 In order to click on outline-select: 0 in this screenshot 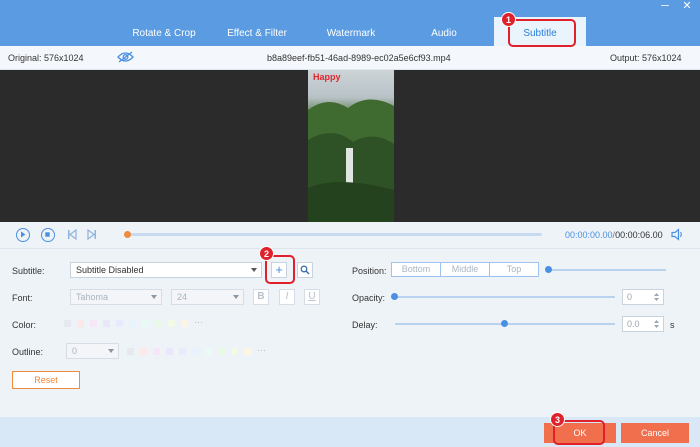, I will do `click(92, 351)`.